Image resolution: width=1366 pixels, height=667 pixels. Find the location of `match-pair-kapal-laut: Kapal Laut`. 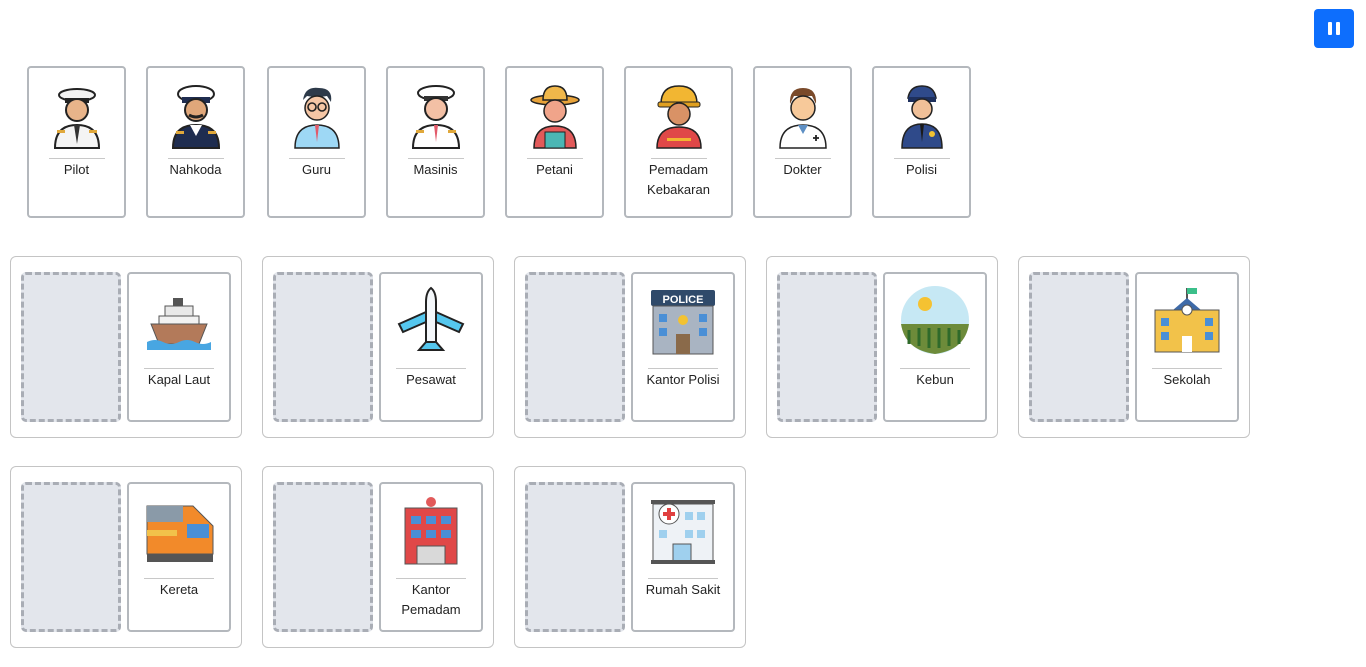

match-pair-kapal-laut: Kapal Laut is located at coordinates (126, 347).